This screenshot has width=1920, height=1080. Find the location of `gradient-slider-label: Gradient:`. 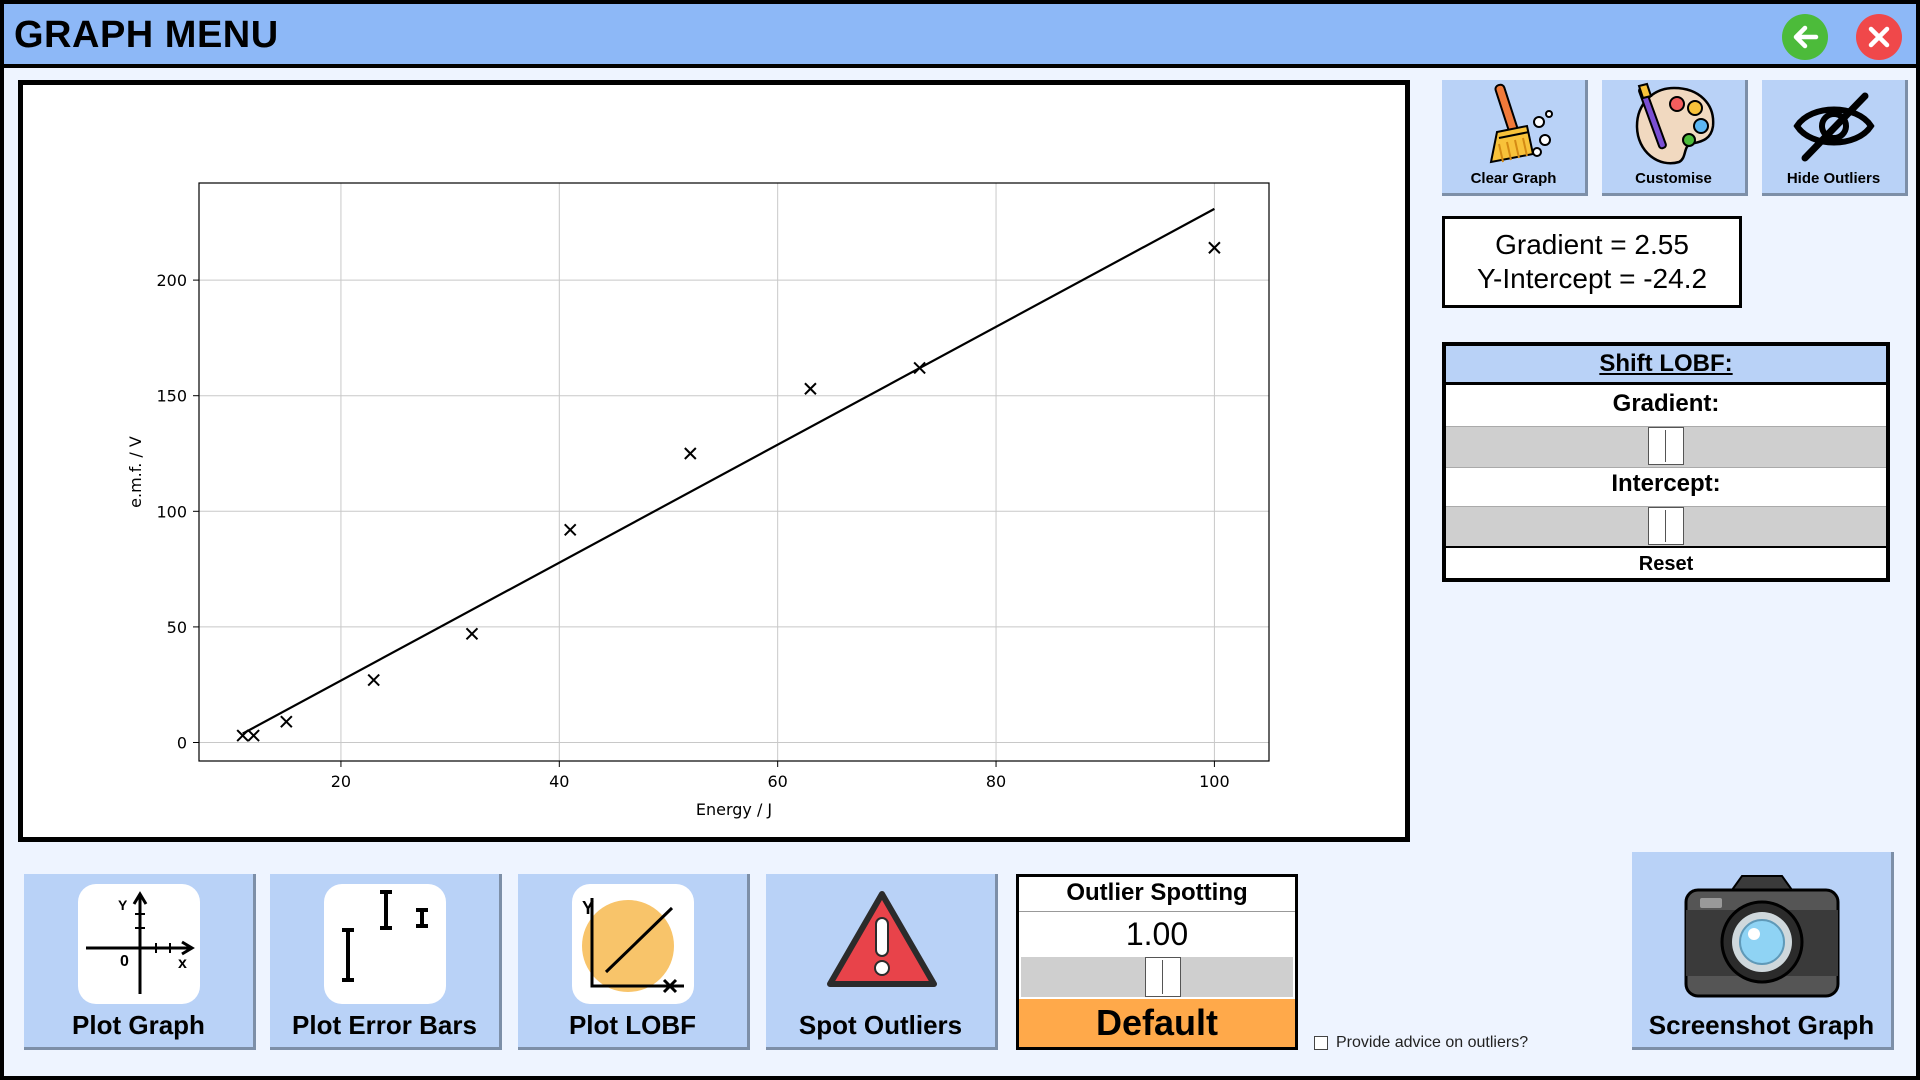

gradient-slider-label: Gradient: is located at coordinates (1666, 403).